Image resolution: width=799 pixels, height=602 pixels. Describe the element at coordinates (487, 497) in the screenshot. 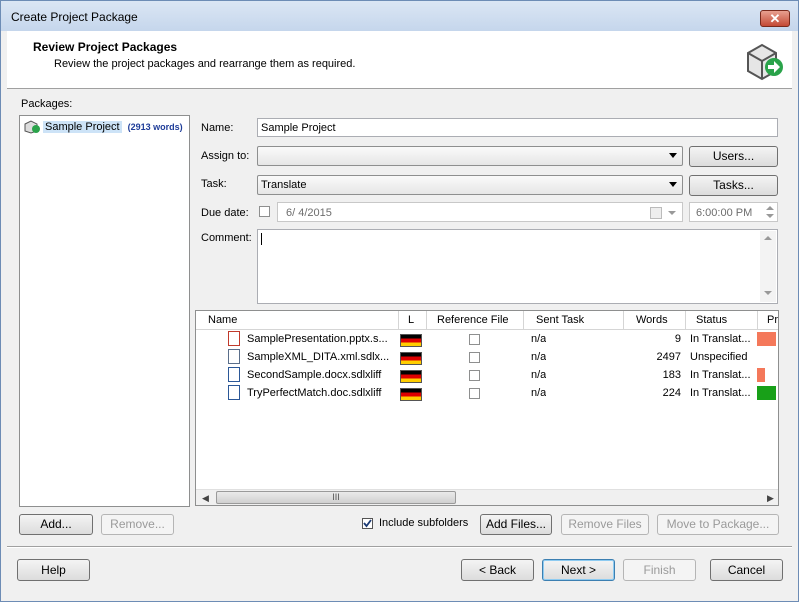

I see `grid-horizontal-scrollbar: ◀ III ▶` at that location.